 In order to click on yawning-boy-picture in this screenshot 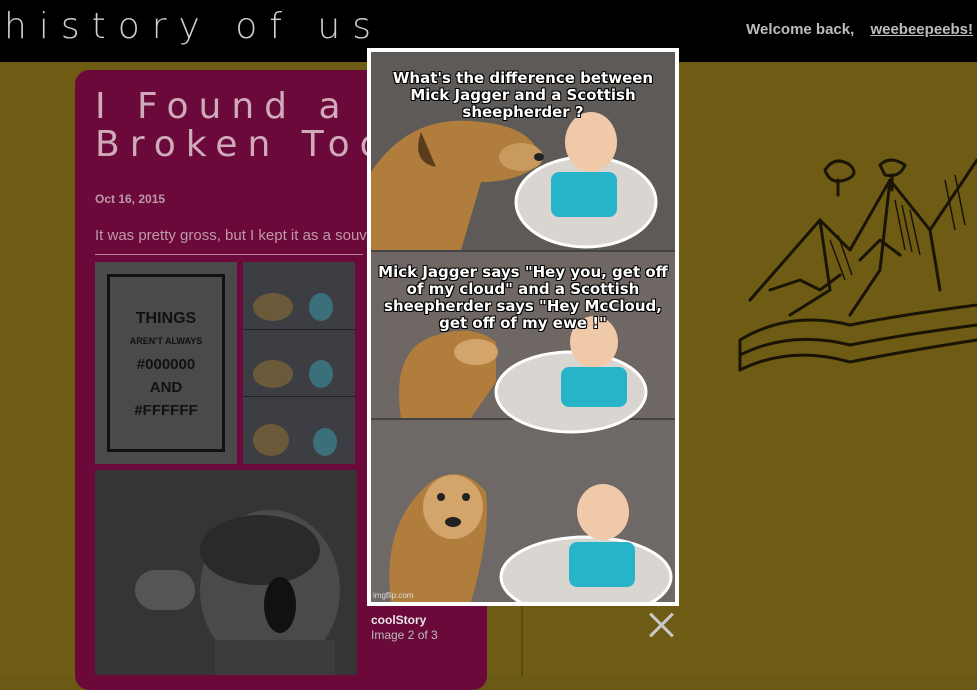, I will do `click(226, 572)`.